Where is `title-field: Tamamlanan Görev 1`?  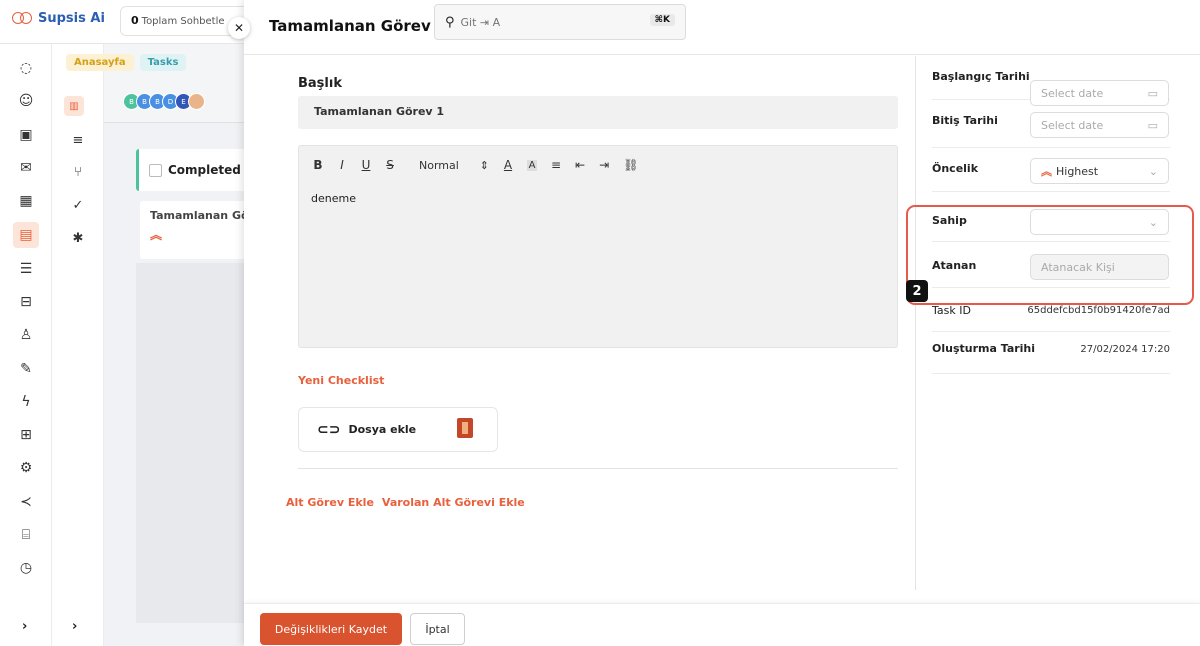 title-field: Tamamlanan Görev 1 is located at coordinates (598, 112).